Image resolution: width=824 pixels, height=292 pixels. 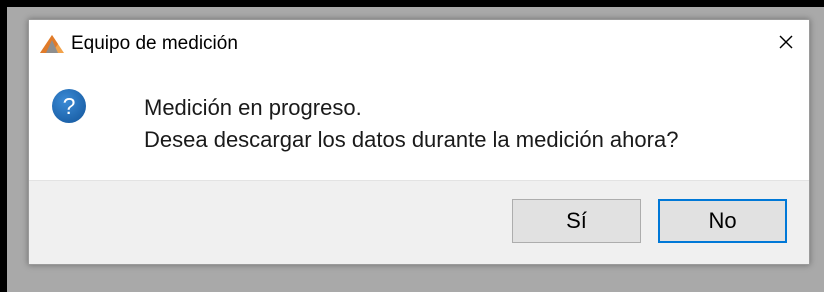 I want to click on close-button, so click(x=786, y=42).